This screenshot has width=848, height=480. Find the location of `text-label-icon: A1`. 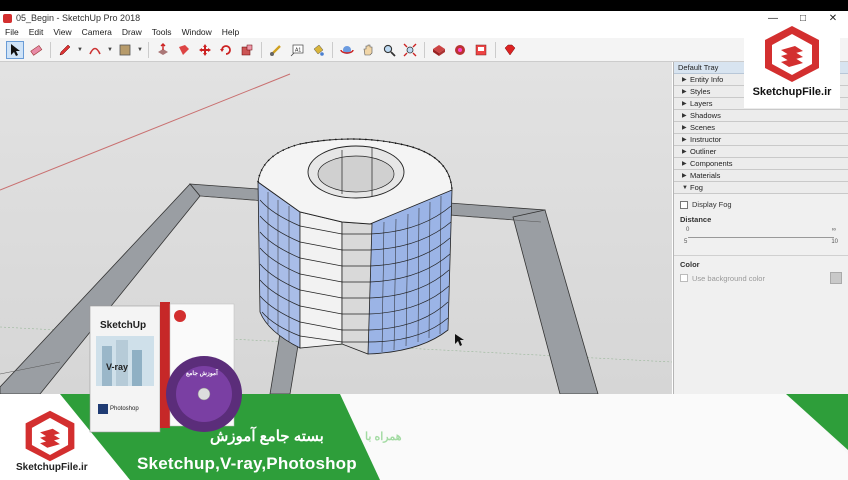

text-label-icon: A1 is located at coordinates (297, 50).